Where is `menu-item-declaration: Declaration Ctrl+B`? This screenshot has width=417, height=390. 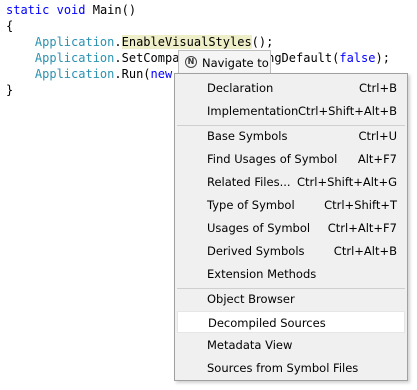 menu-item-declaration: Declaration Ctrl+B is located at coordinates (291, 88).